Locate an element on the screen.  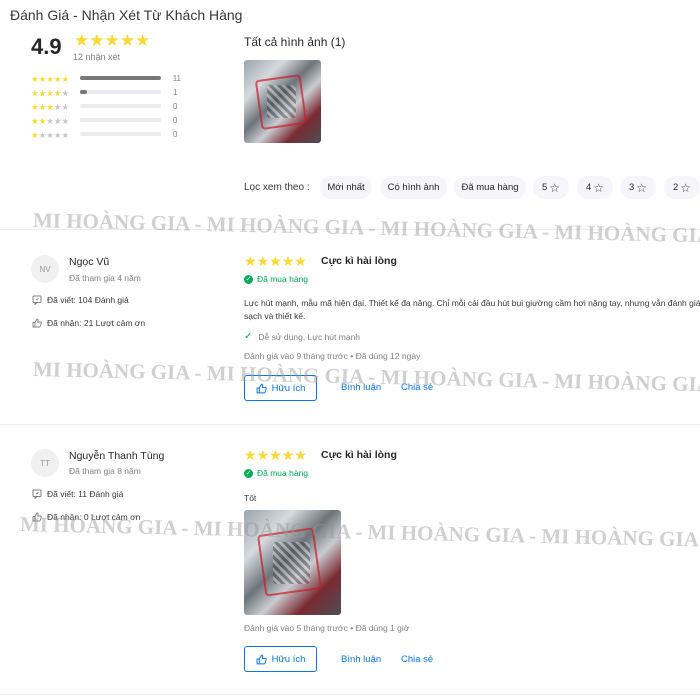
filter-newest: Mới nhất is located at coordinates (346, 187).